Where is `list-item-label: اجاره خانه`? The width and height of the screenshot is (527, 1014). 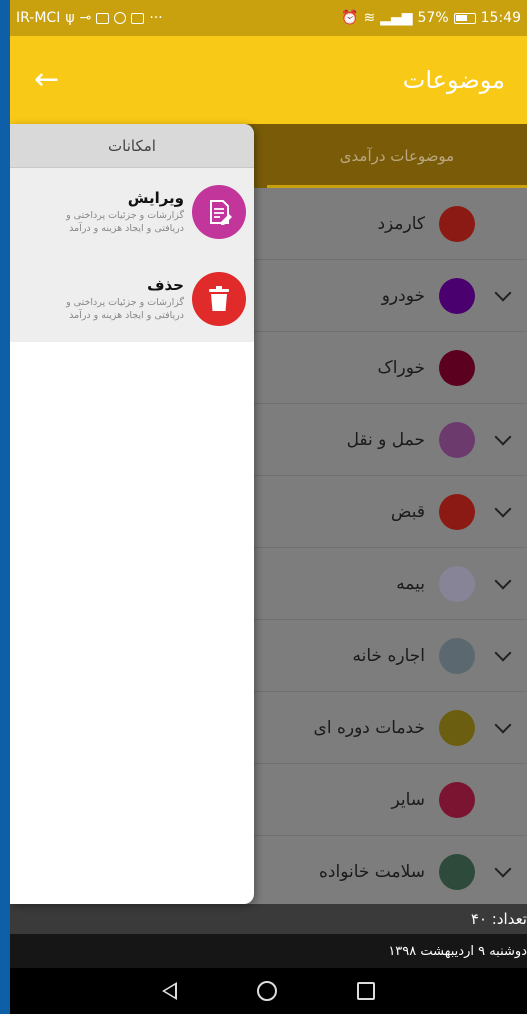
list-item-label: اجاره خانه is located at coordinates (388, 655).